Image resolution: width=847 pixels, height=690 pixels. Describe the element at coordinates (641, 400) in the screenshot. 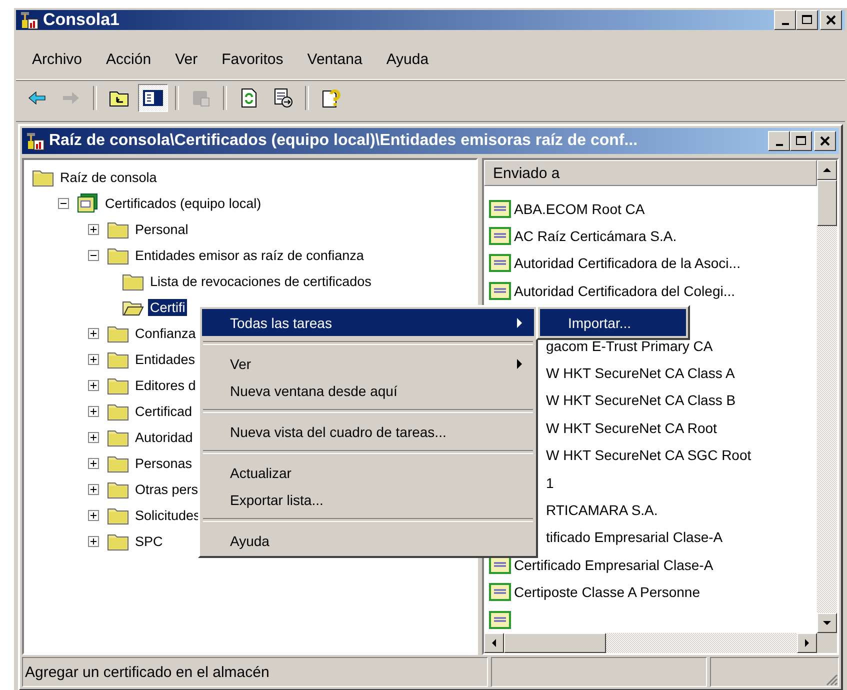

I see `list-item: W HKT SecureNet CA Class B` at that location.